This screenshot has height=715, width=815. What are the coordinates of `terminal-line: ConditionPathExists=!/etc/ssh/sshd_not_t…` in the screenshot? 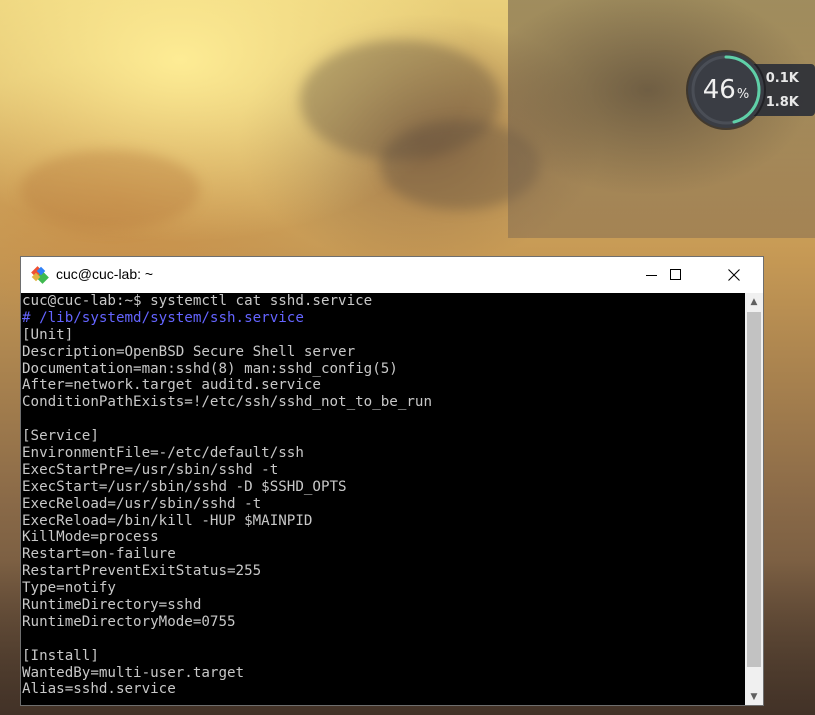 It's located at (227, 402).